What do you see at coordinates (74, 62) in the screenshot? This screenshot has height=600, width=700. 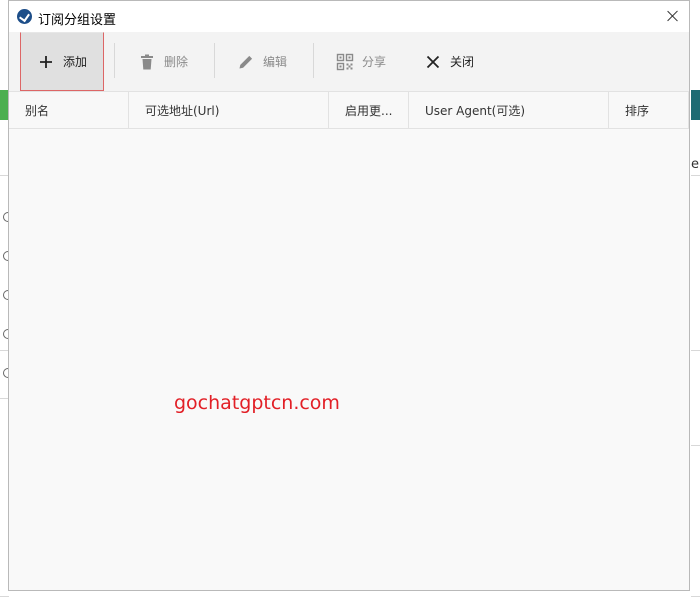 I see `add-button-label: 添加` at bounding box center [74, 62].